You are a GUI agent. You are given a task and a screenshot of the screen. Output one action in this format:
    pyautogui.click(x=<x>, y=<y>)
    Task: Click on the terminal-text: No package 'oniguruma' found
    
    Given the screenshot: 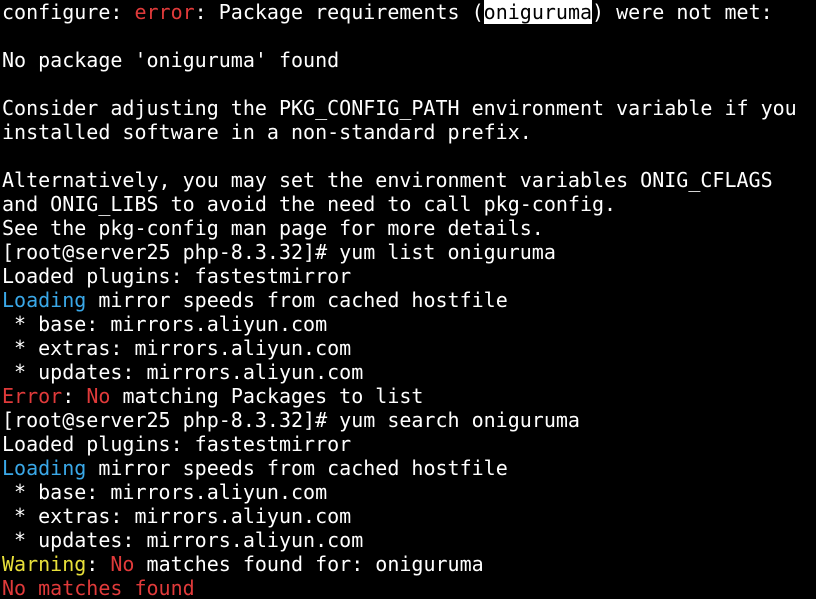 What is the action you would take?
    pyautogui.click(x=171, y=60)
    